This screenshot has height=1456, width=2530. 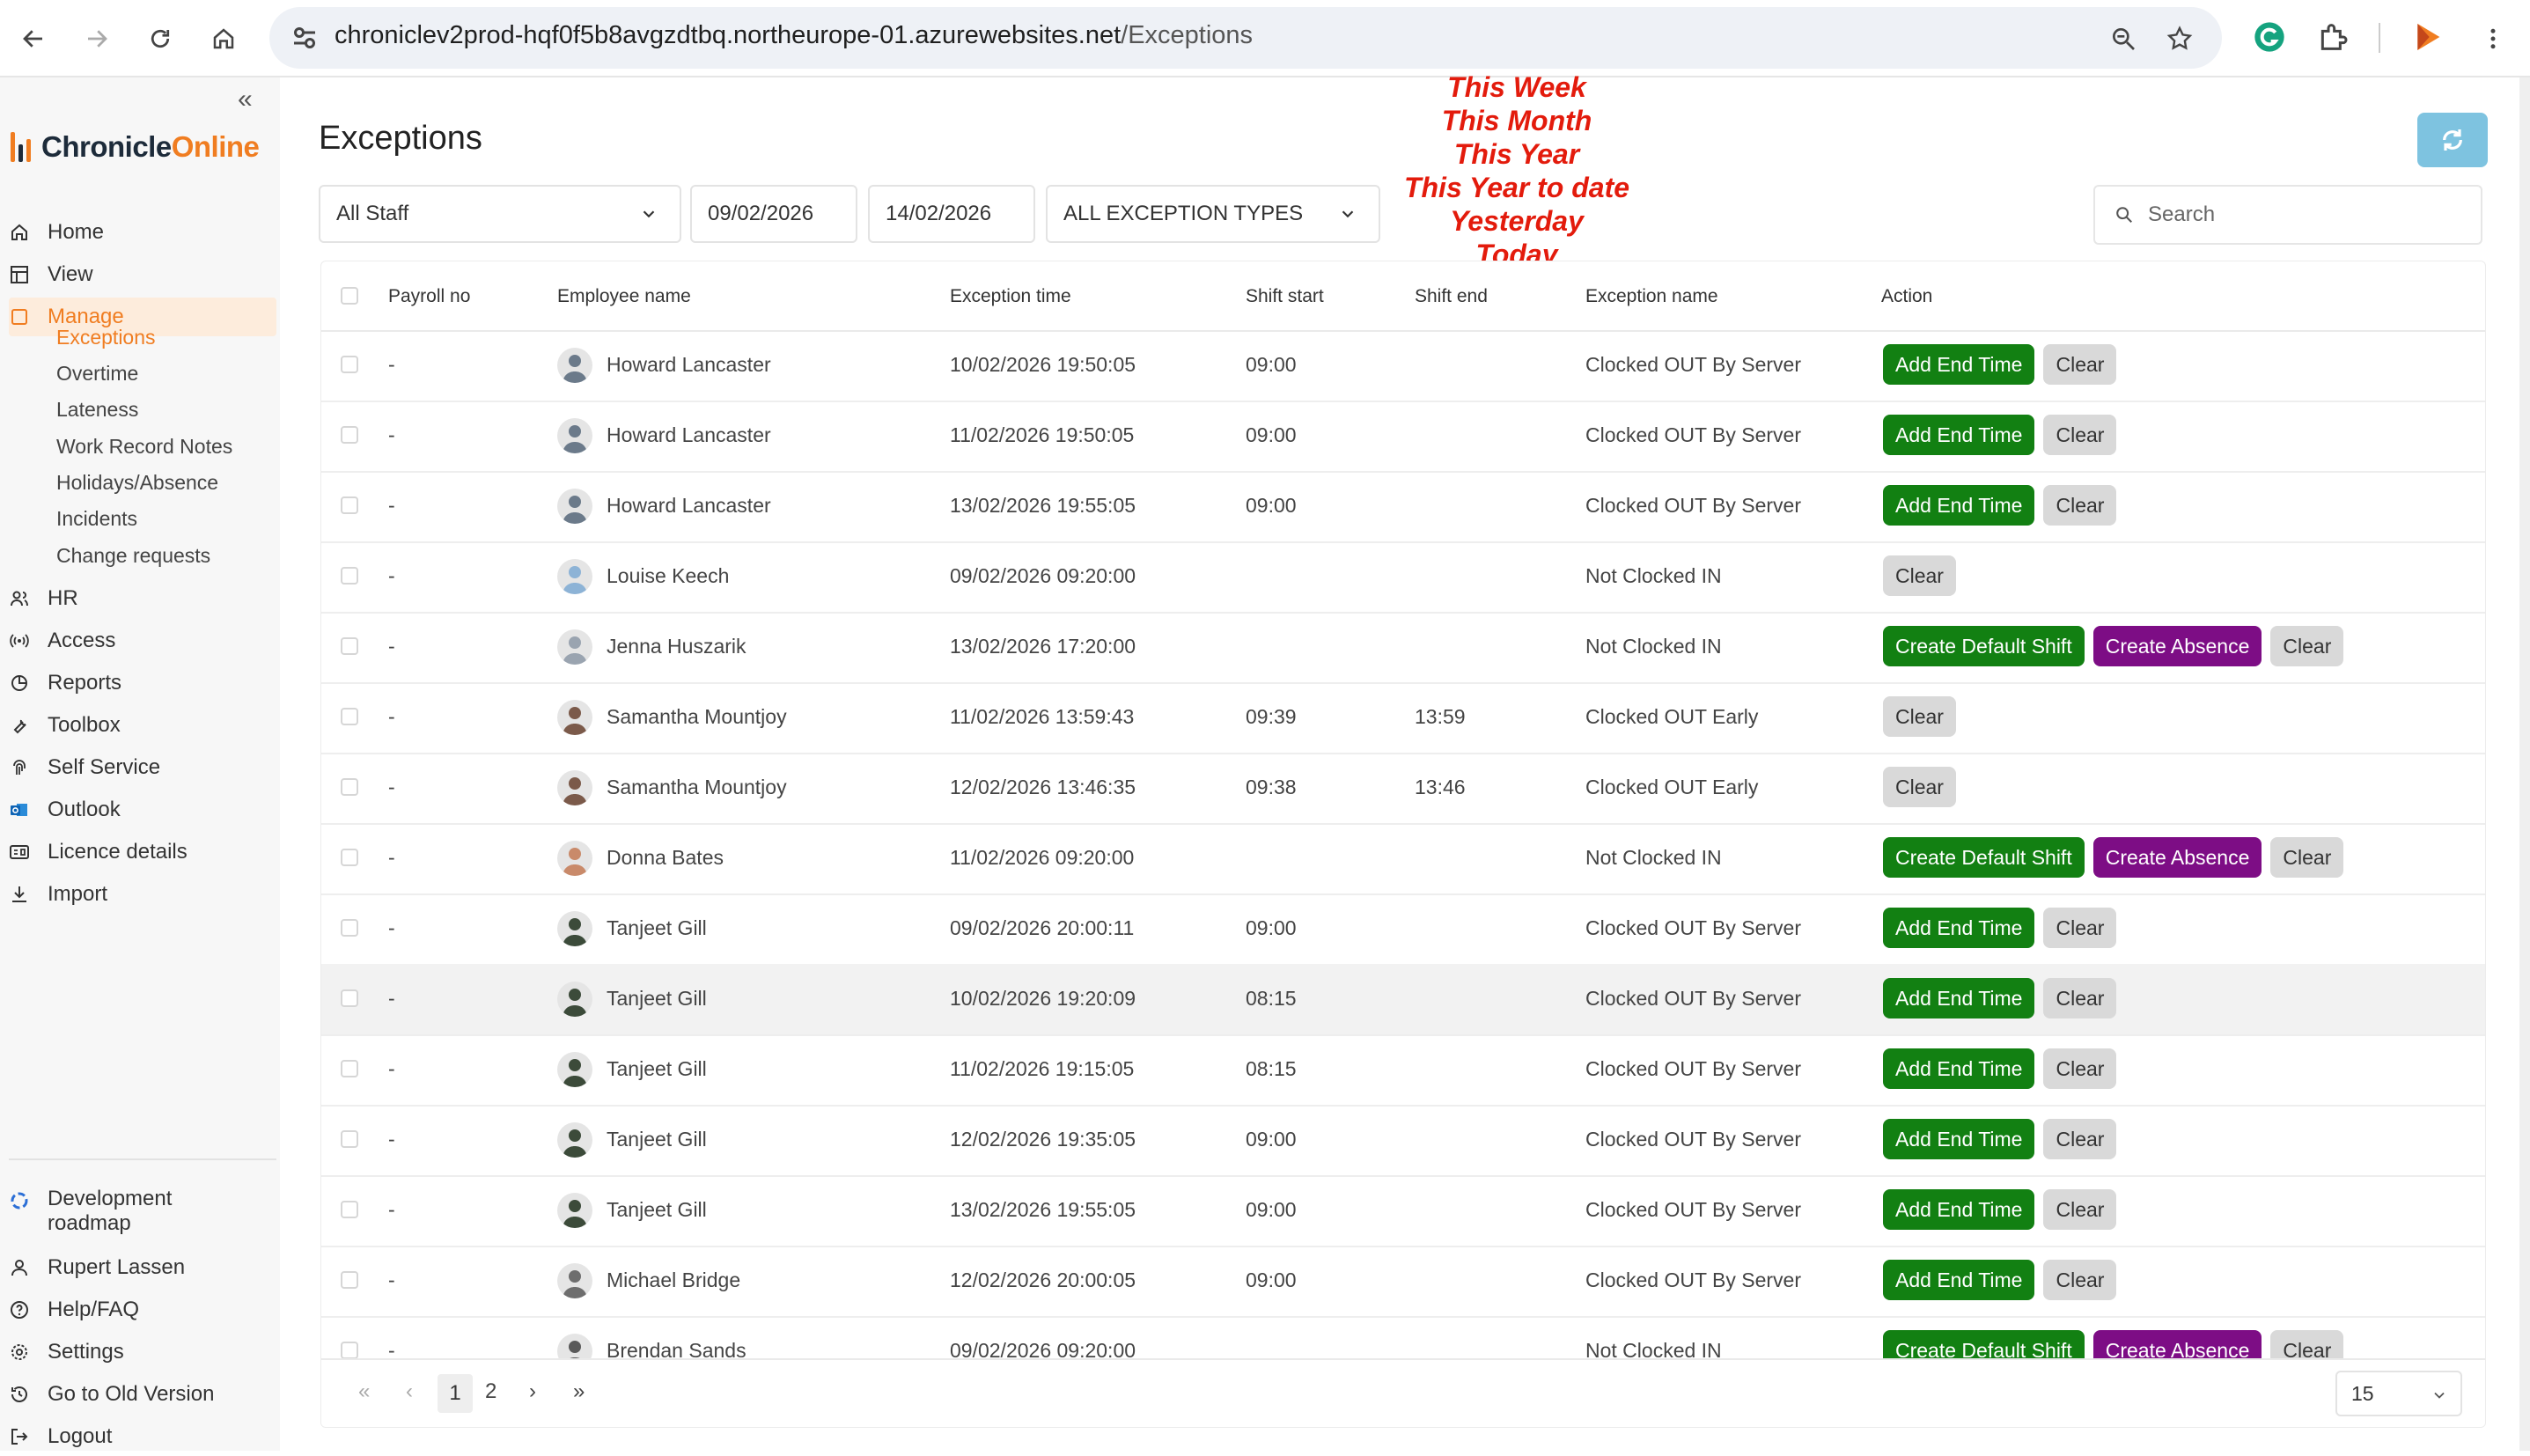 What do you see at coordinates (305, 38) in the screenshot?
I see `site-settings-icon` at bounding box center [305, 38].